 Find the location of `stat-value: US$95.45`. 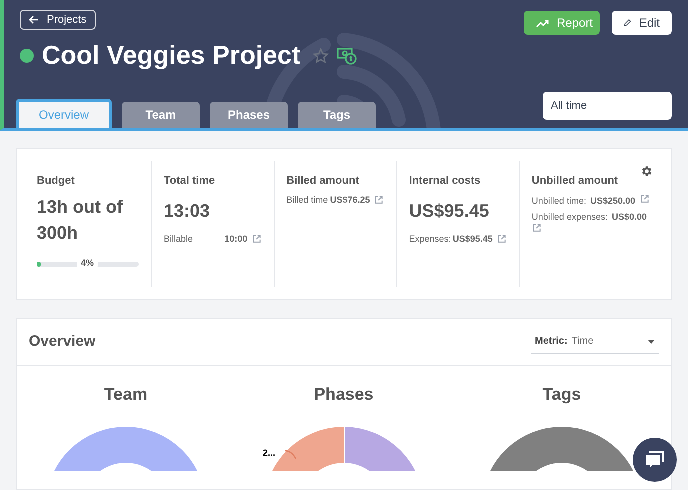

stat-value: US$95.45 is located at coordinates (449, 211).